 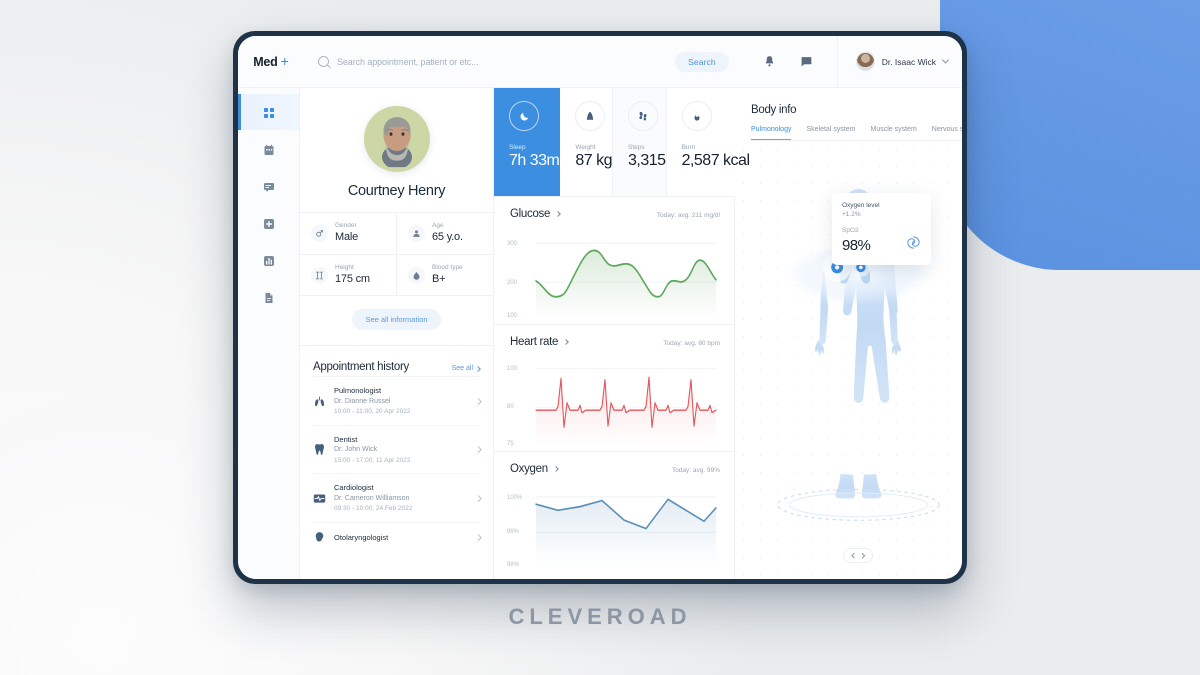 What do you see at coordinates (502, 61) in the screenshot?
I see `search-input` at bounding box center [502, 61].